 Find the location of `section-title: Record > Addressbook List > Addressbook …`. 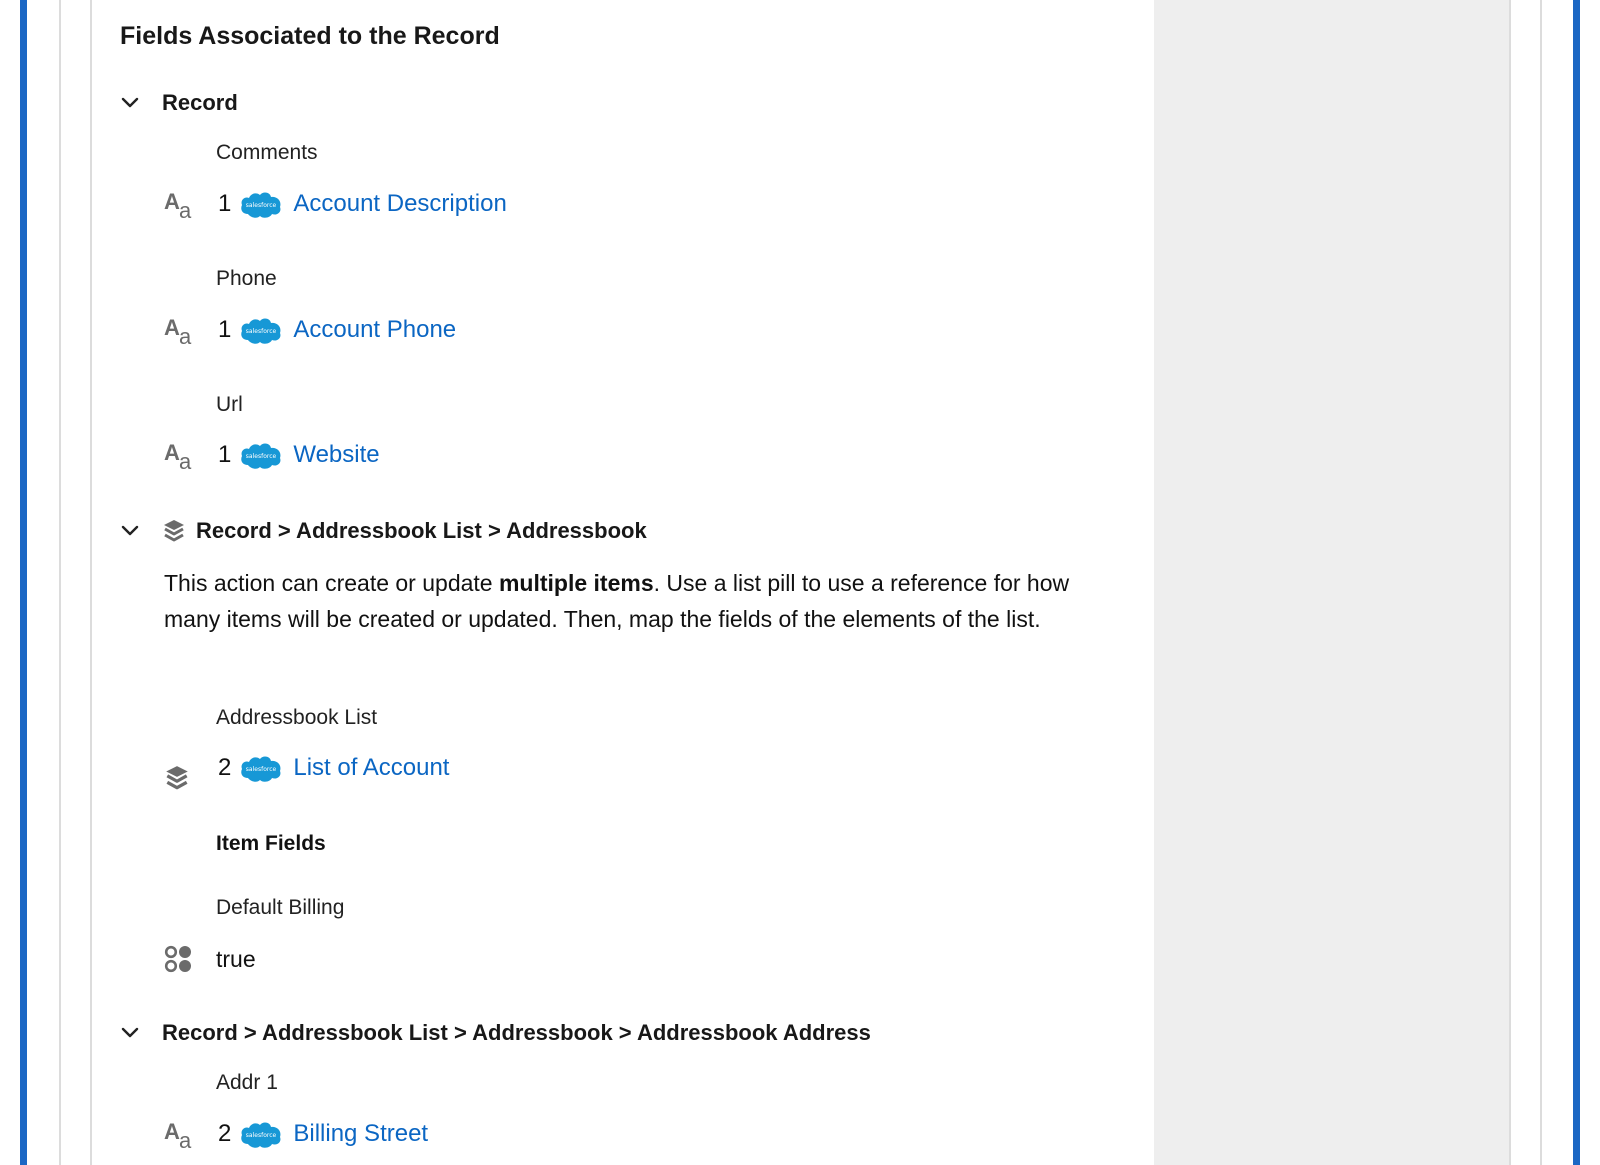

section-title: Record > Addressbook List > Addressbook … is located at coordinates (516, 1032).